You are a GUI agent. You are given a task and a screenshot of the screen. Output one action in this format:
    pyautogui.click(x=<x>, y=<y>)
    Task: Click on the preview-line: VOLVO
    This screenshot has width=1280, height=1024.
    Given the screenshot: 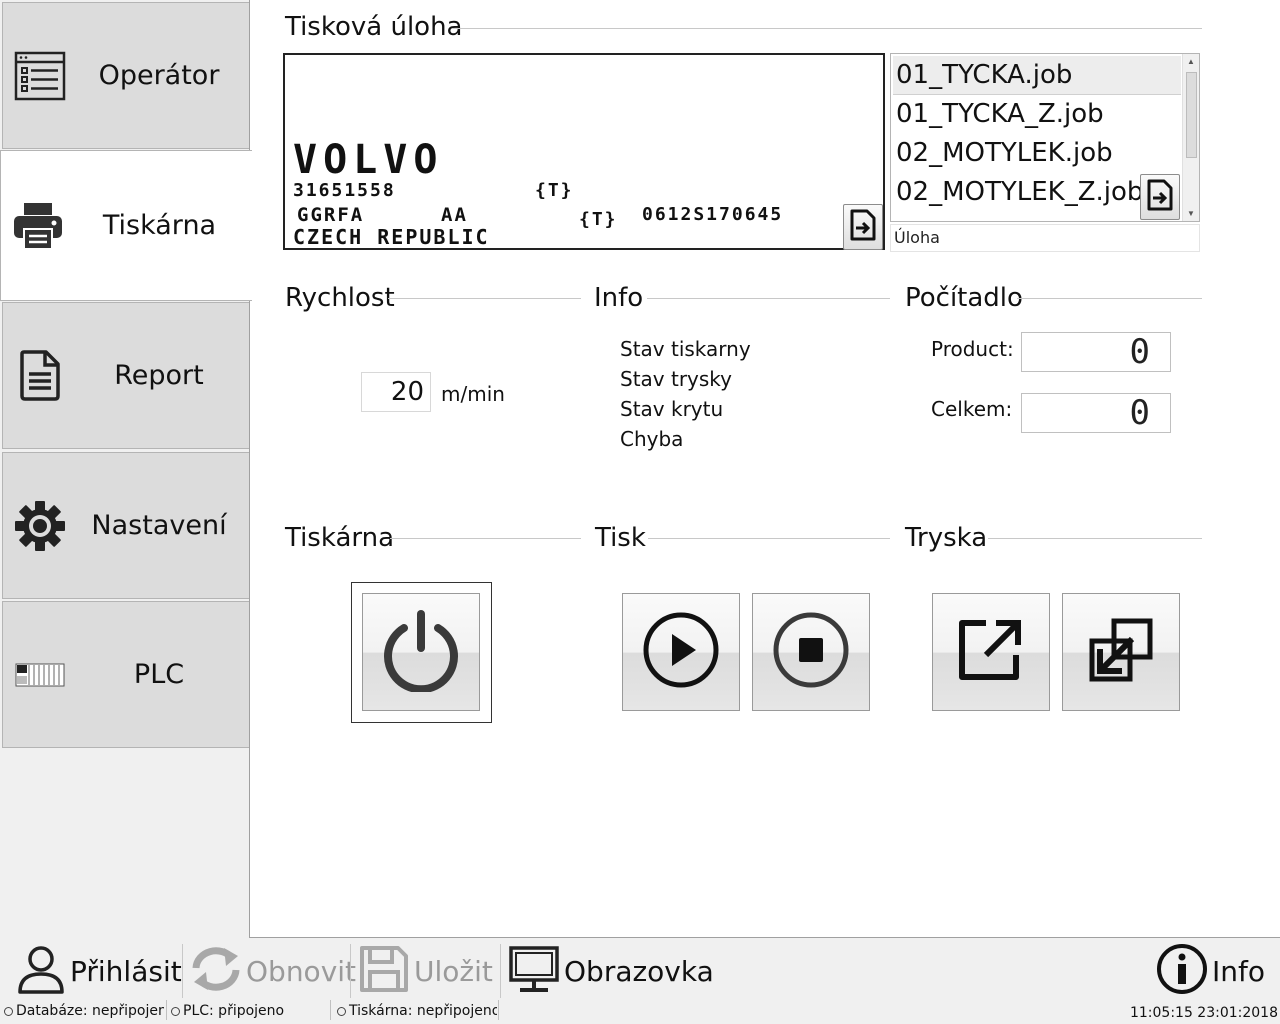 What is the action you would take?
    pyautogui.click(x=368, y=160)
    